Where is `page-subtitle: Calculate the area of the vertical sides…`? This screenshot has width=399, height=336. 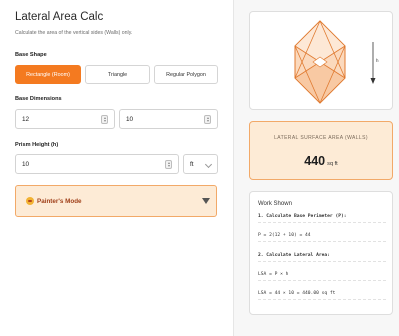
page-subtitle: Calculate the area of the vertical sides… is located at coordinates (74, 33).